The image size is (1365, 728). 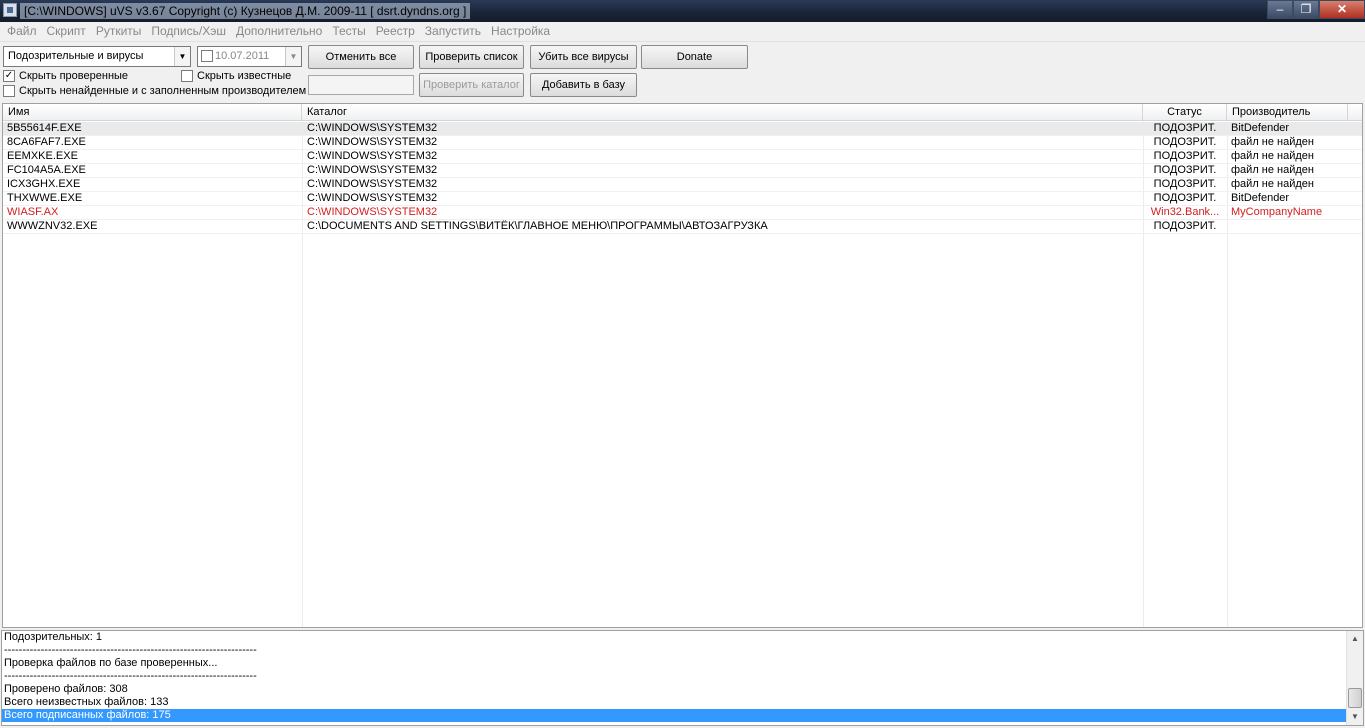 I want to click on log-line-selected: Всего подписанных файлов: 175, so click(x=675, y=715).